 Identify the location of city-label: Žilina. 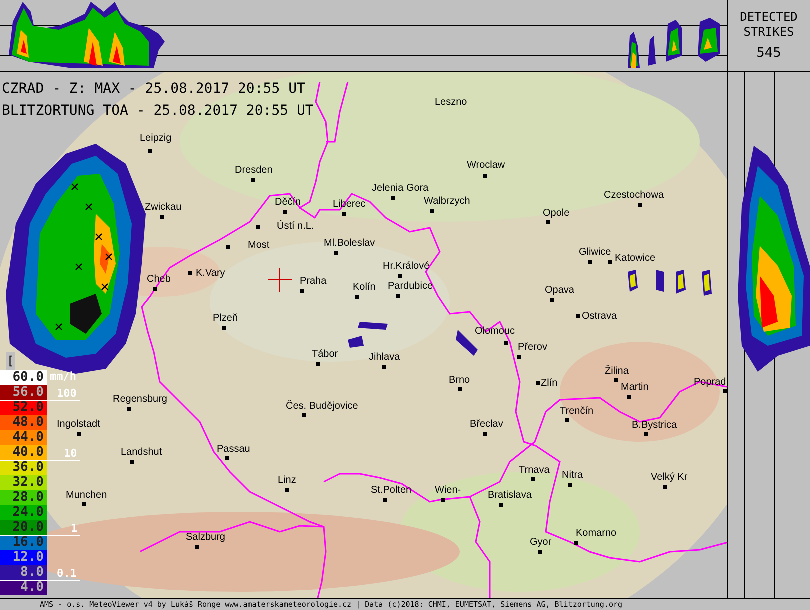
(617, 372).